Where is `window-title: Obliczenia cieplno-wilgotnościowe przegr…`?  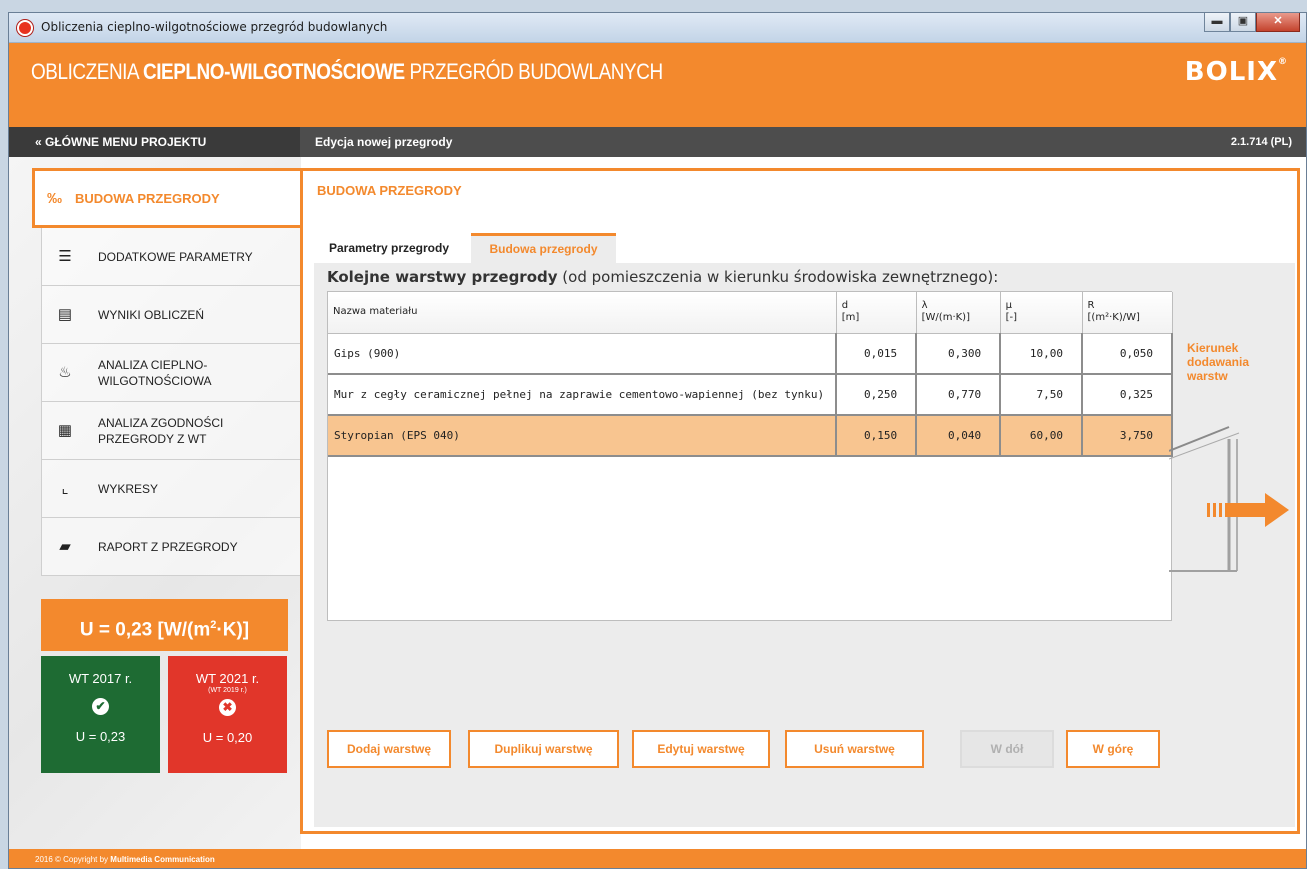 window-title: Obliczenia cieplno-wilgotnościowe przegr… is located at coordinates (214, 27).